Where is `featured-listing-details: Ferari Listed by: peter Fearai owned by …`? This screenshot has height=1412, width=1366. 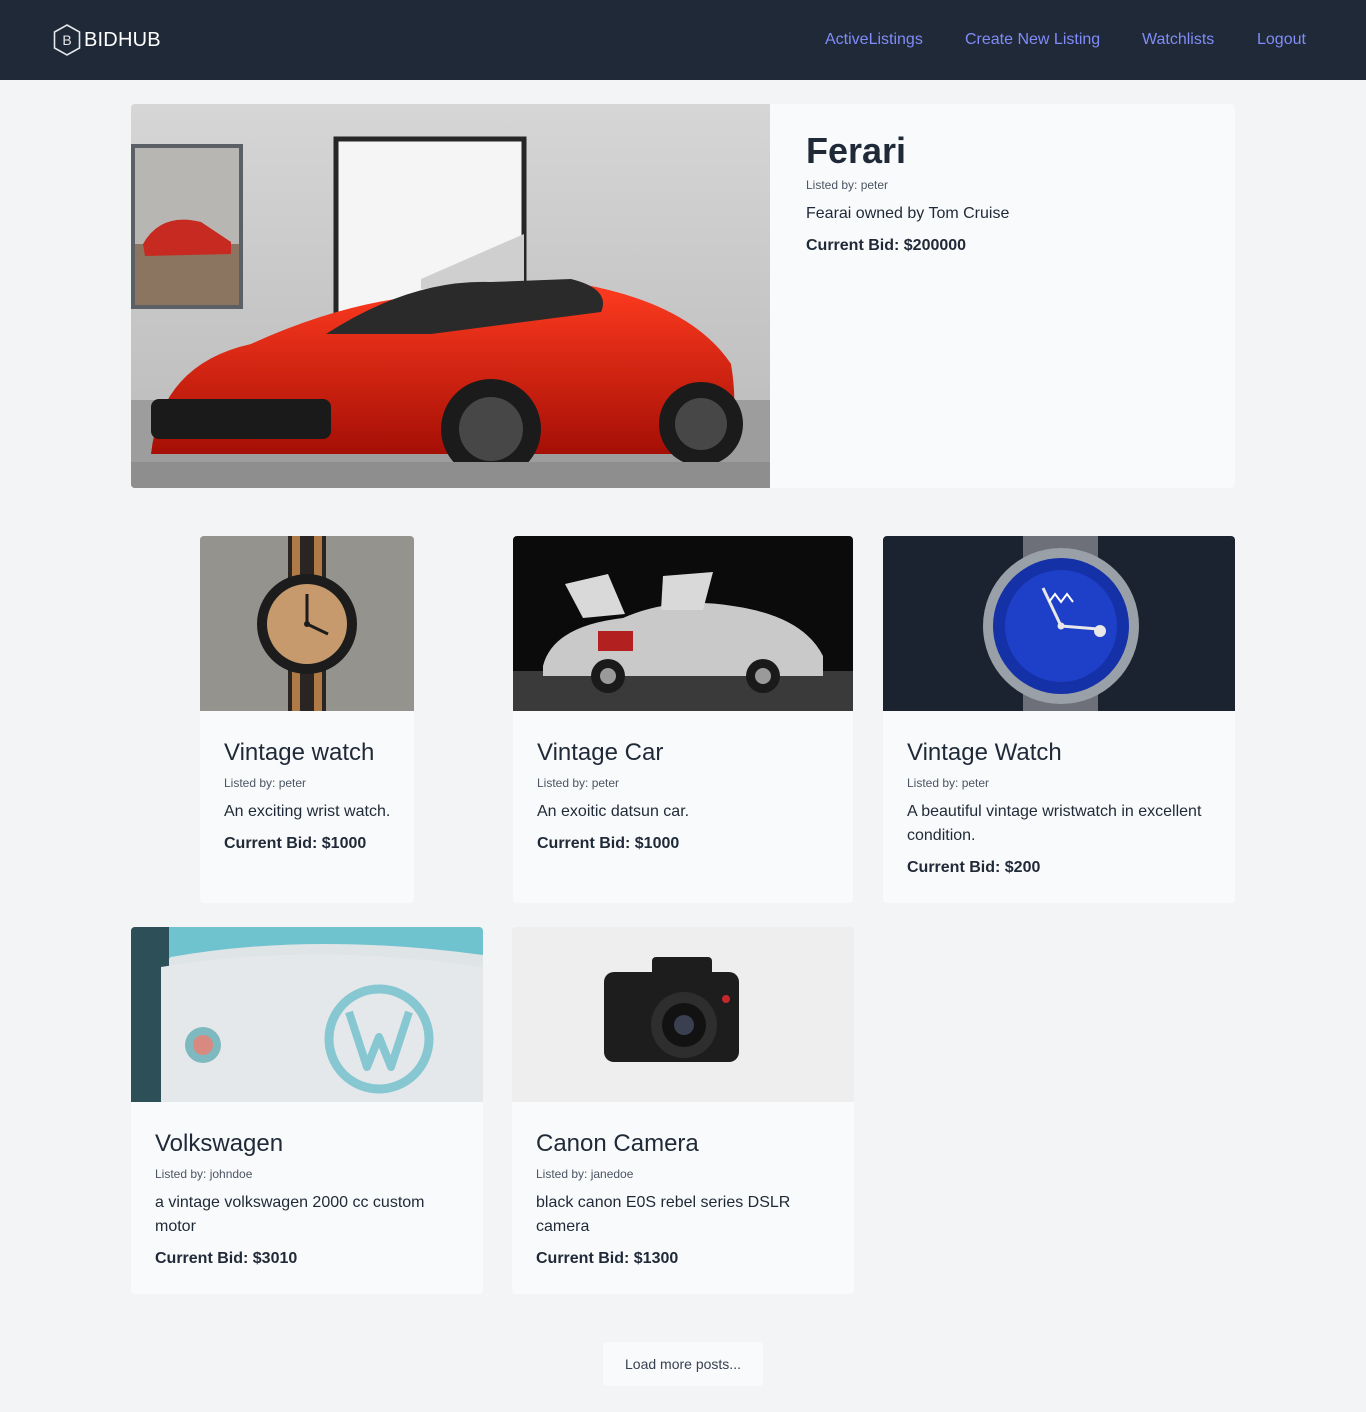
featured-listing-details: Ferari Listed by: peter Fearai owned by … is located at coordinates (1016, 194).